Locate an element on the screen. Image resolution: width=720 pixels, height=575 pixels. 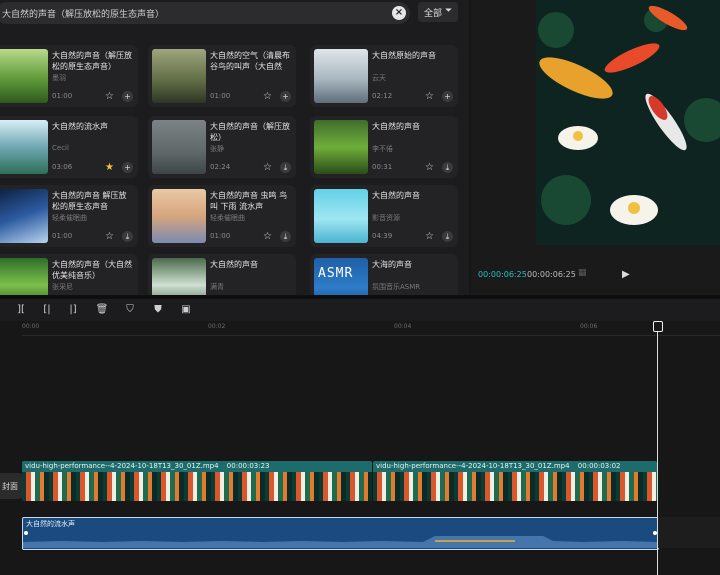
sound-duration: 02:12 is located at coordinates (382, 96).